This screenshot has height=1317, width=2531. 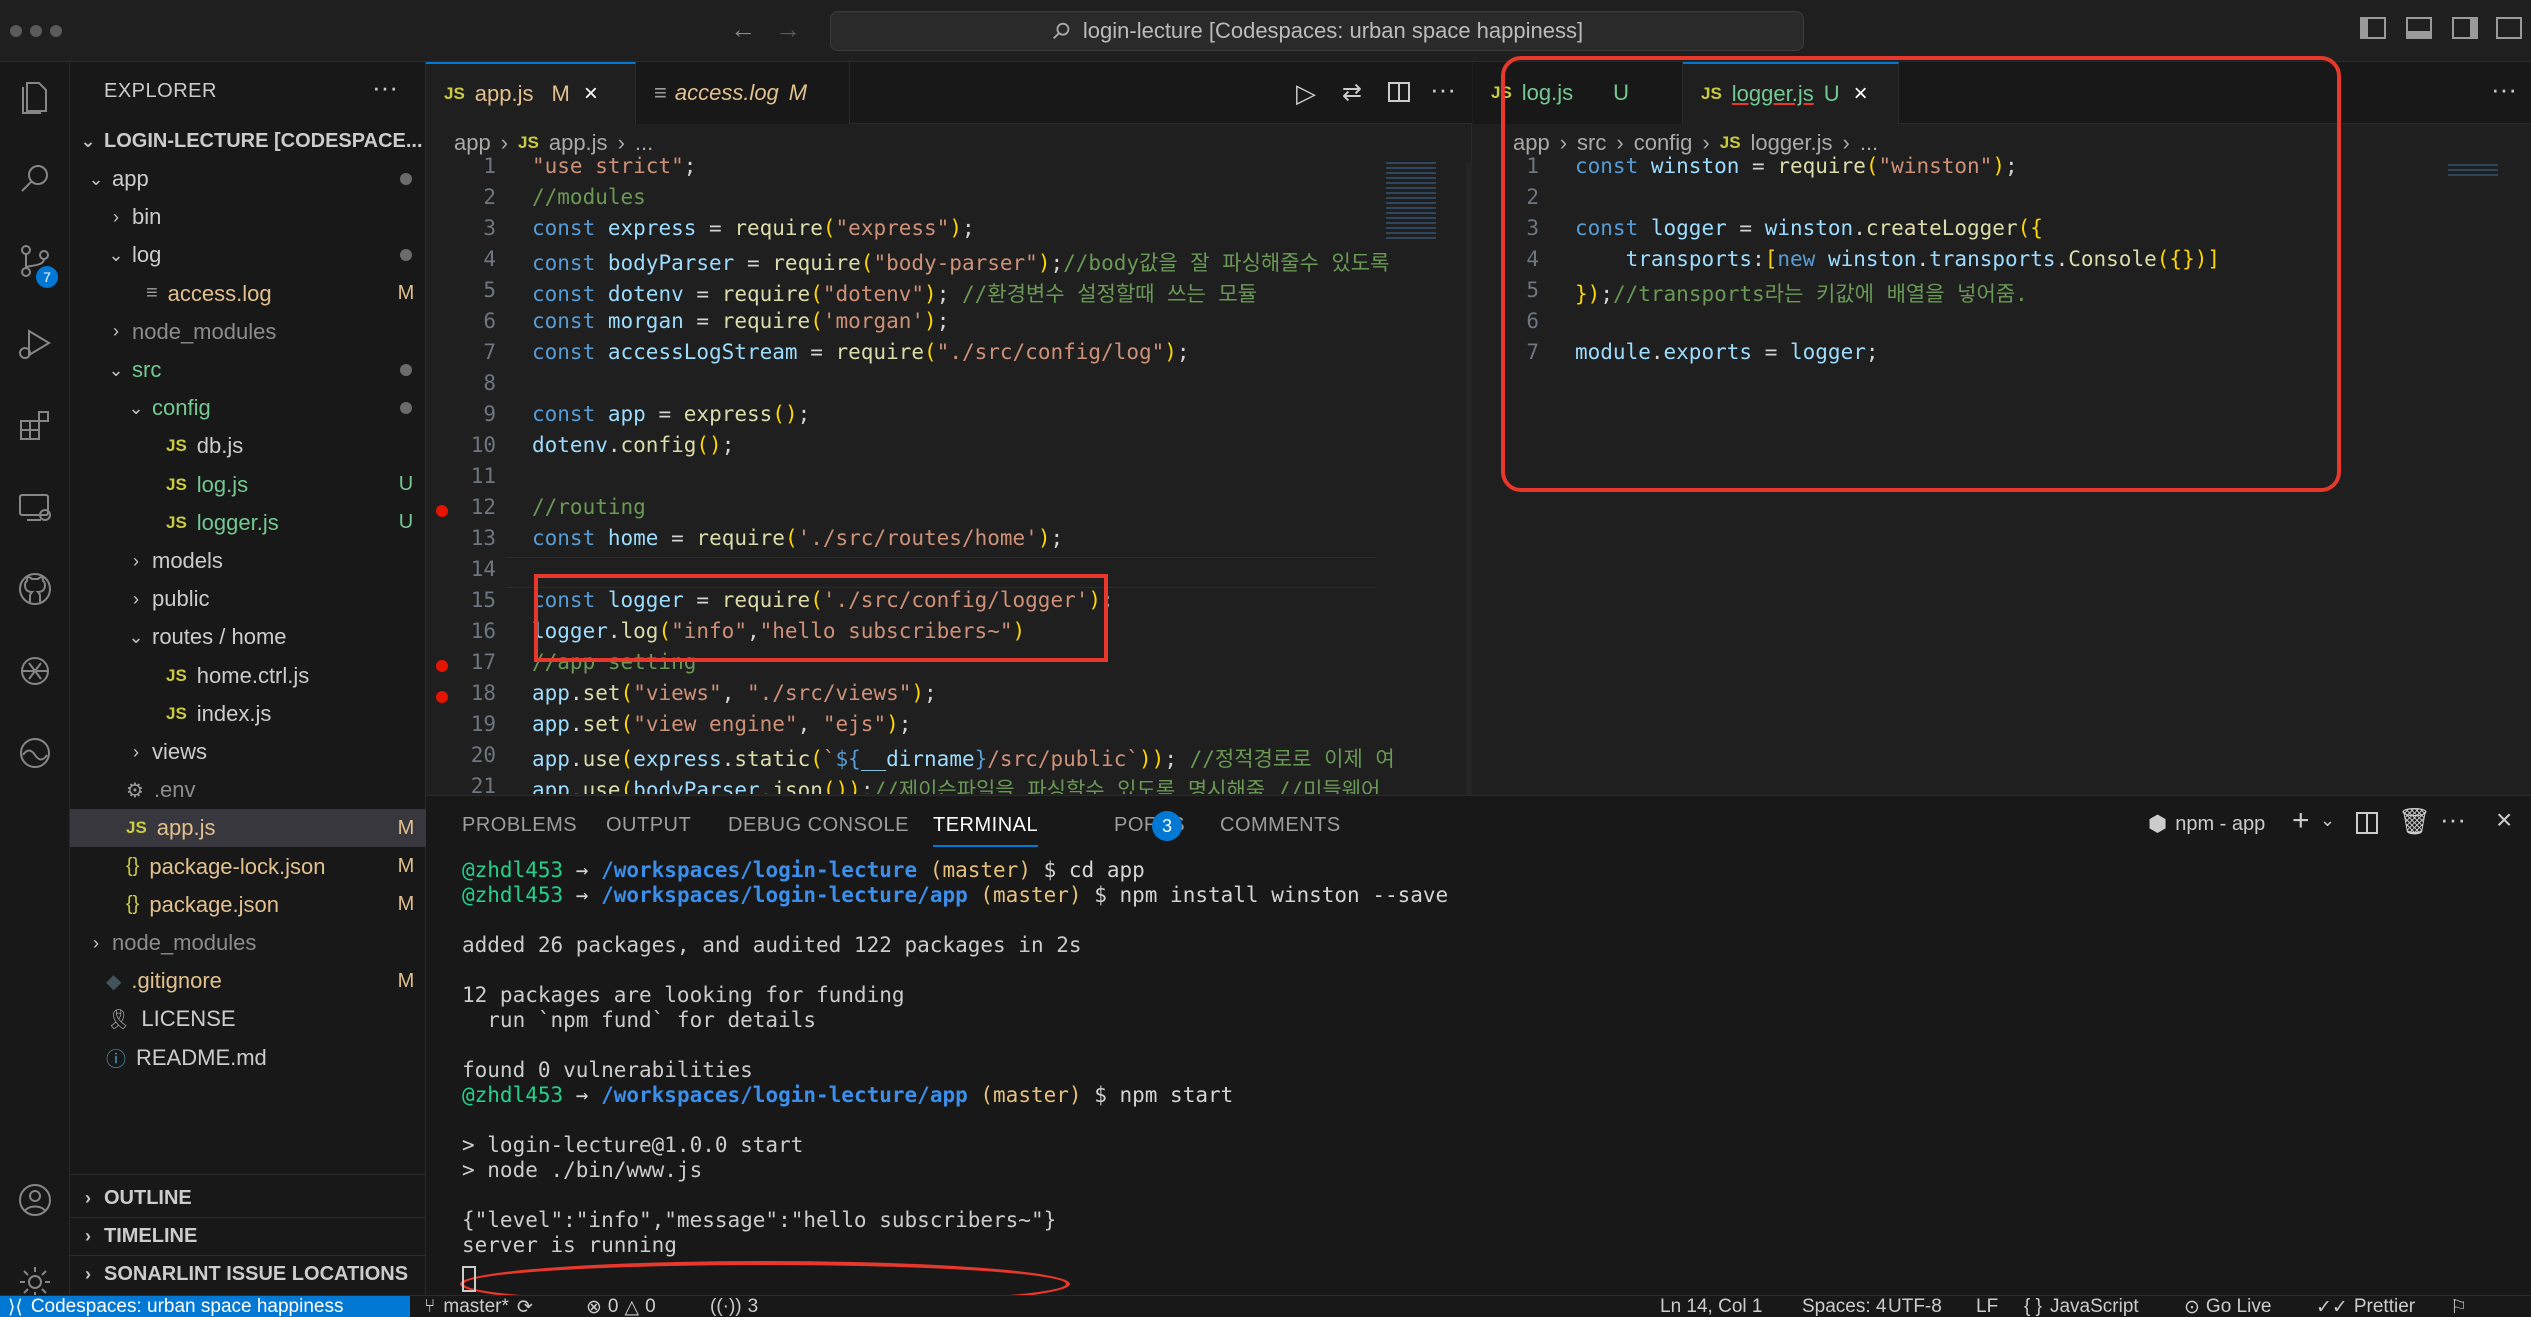 I want to click on sonarlint-activity, so click(x=35, y=753).